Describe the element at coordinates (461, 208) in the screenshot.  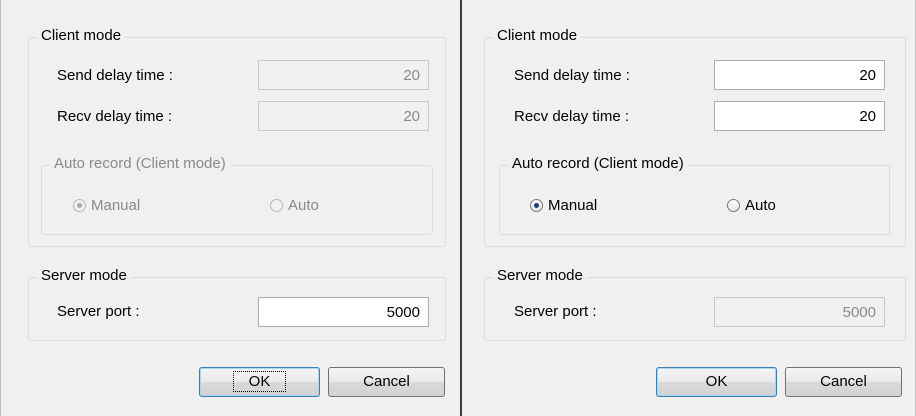
I see `dialog-divider` at that location.